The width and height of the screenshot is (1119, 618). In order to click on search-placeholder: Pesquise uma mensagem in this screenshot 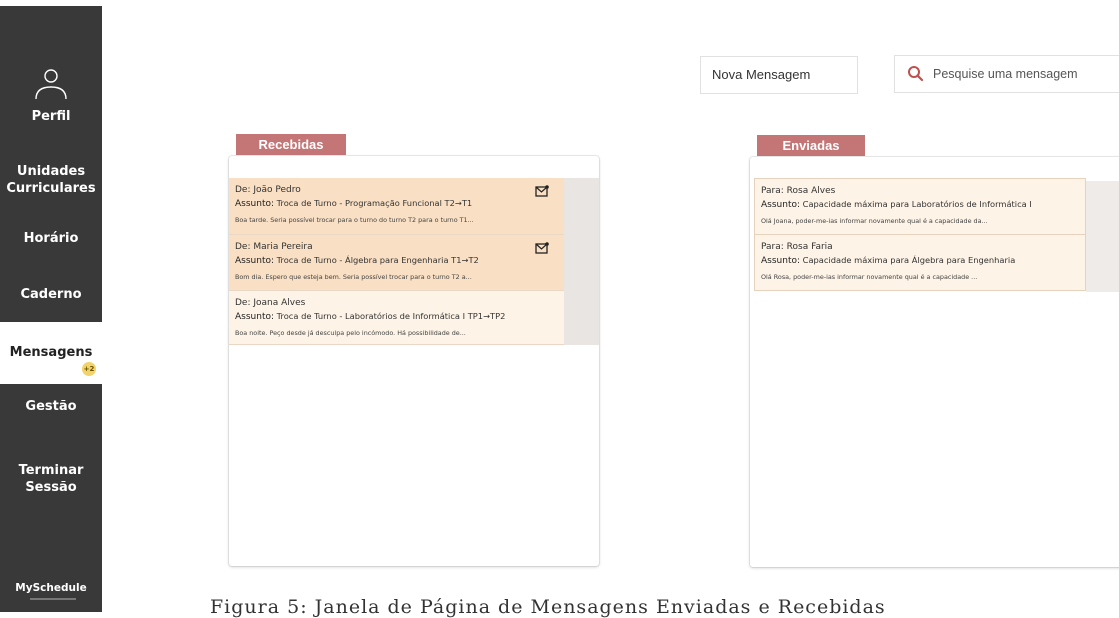, I will do `click(1005, 74)`.